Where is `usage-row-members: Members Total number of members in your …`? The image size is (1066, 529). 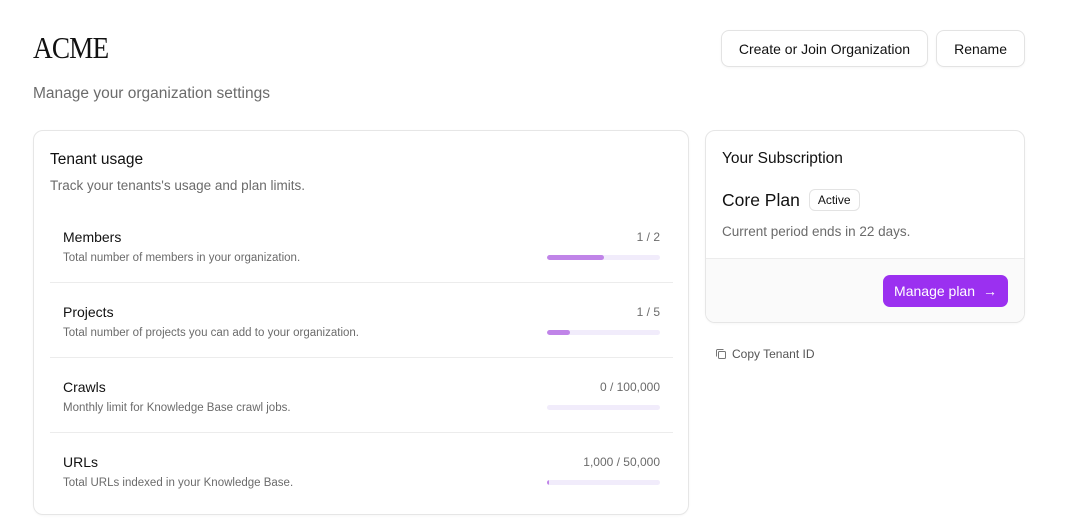 usage-row-members: Members Total number of members in your … is located at coordinates (361, 245).